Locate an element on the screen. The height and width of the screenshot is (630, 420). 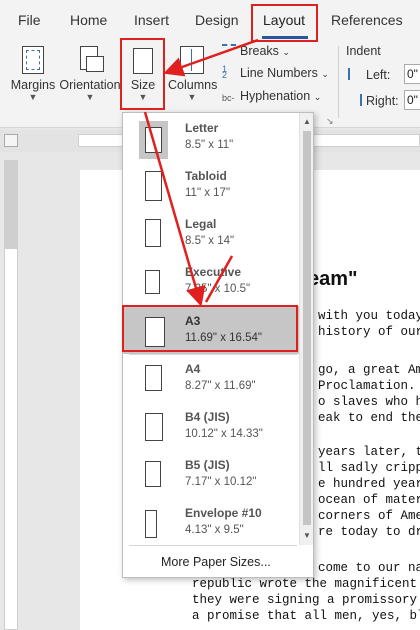
annotation-arrows is located at coordinates (201, 172).